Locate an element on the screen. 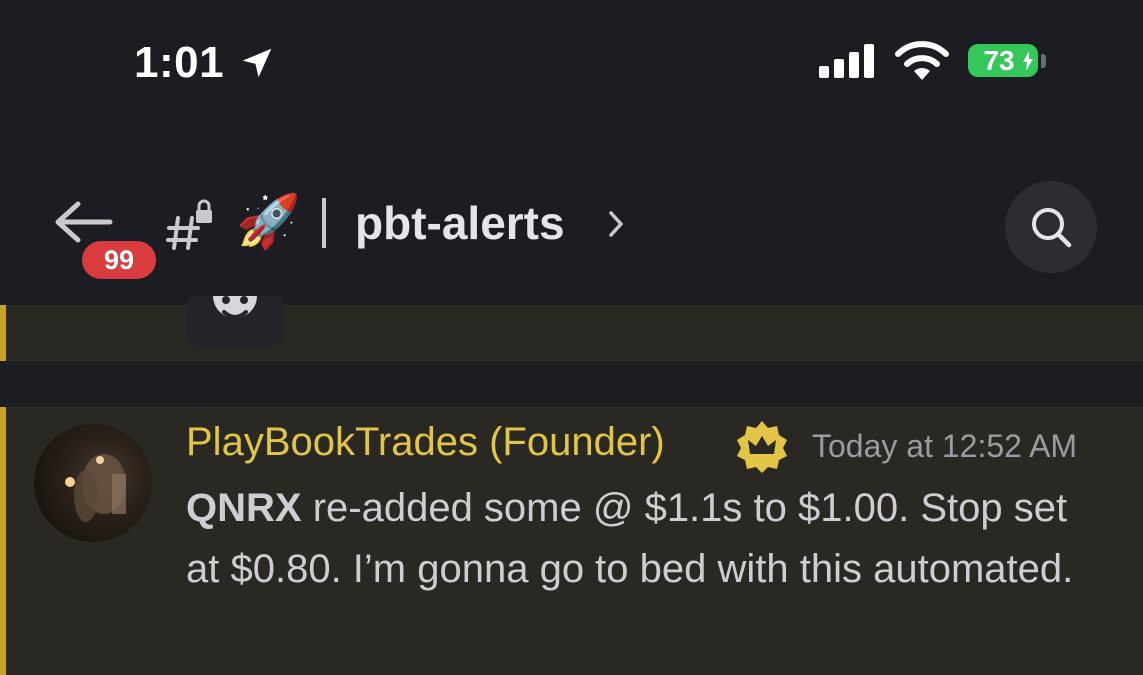 The width and height of the screenshot is (1143, 675). avatar-photo is located at coordinates (95, 488).